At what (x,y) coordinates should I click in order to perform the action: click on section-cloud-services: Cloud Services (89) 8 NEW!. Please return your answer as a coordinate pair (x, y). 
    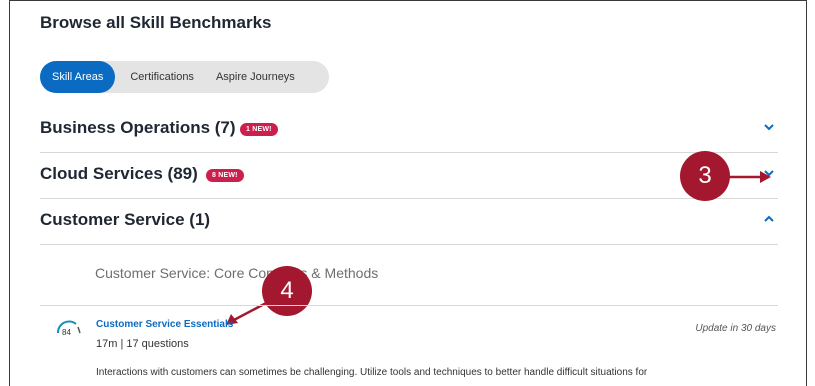
    Looking at the image, I should click on (409, 176).